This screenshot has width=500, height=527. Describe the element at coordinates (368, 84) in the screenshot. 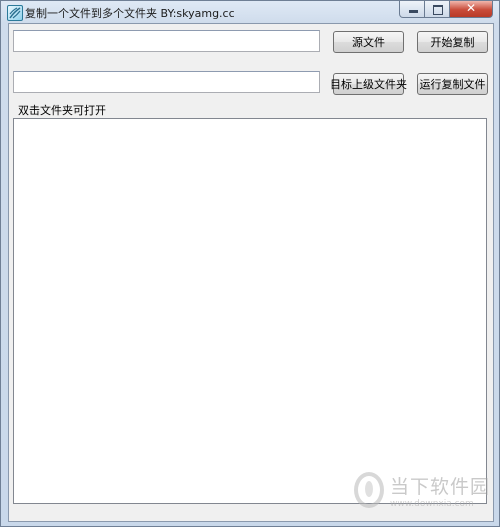

I see `target-parent-folder-button: 目标上级文件夹` at that location.